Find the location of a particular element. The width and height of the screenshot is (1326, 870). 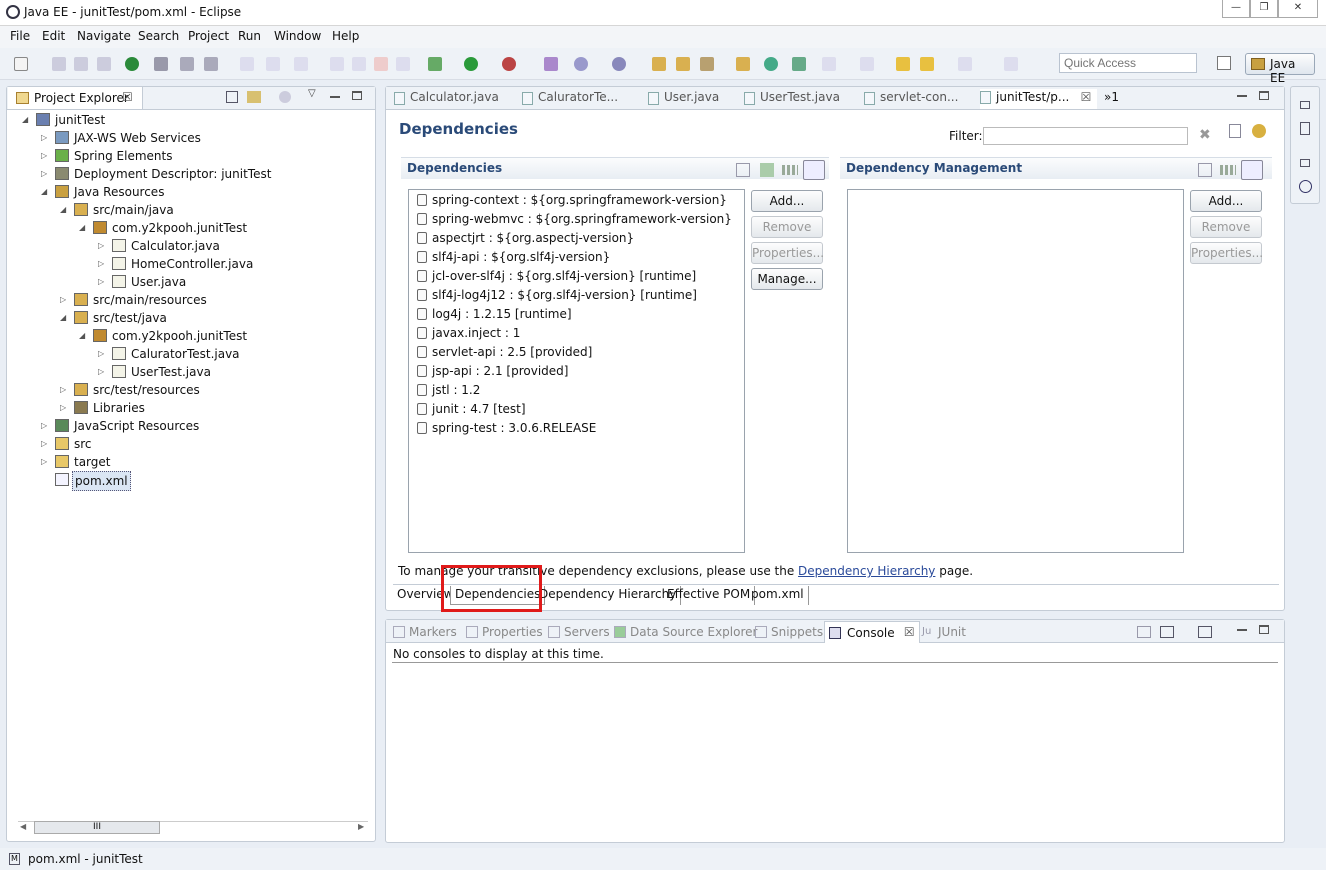

display-console-icon is located at coordinates (1167, 632).